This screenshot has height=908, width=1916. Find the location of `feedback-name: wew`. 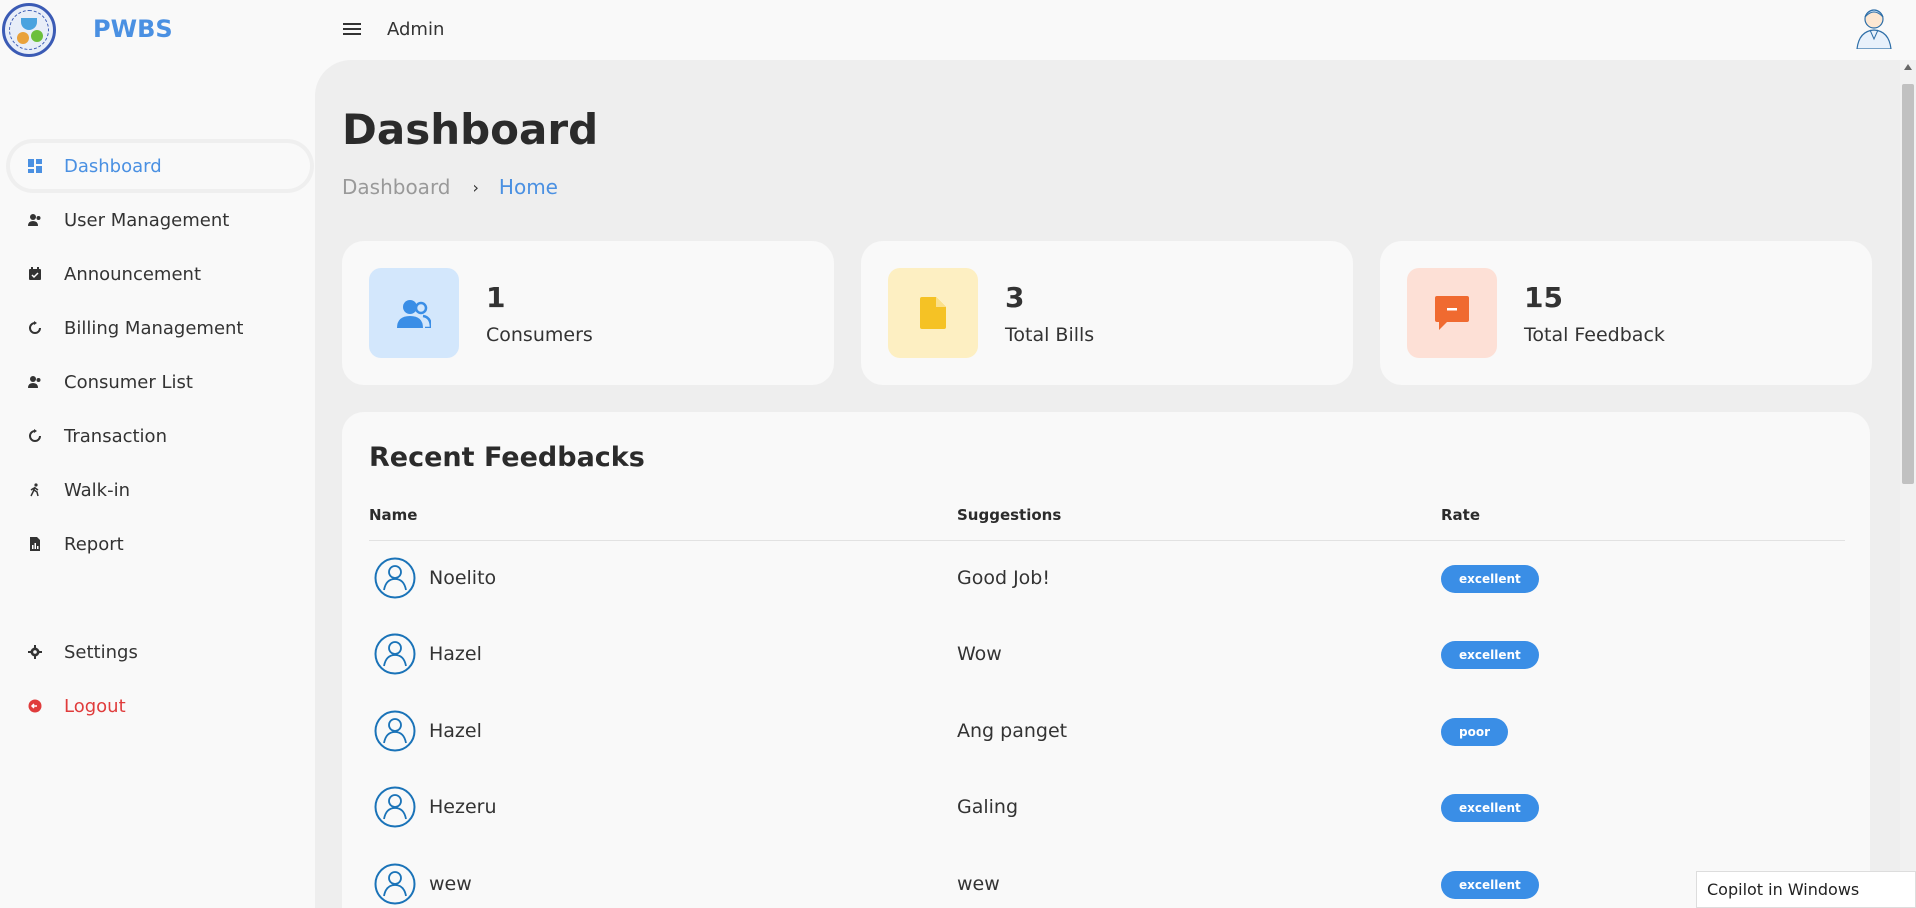

feedback-name: wew is located at coordinates (450, 884).